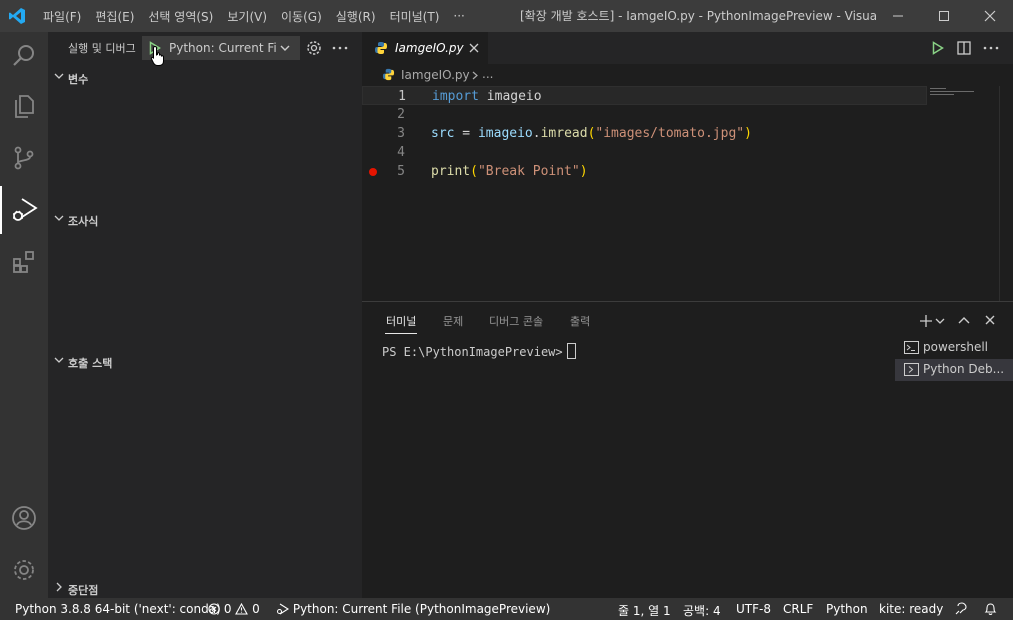 This screenshot has width=1013, height=620. What do you see at coordinates (990, 320) in the screenshot?
I see `close-panel-icon` at bounding box center [990, 320].